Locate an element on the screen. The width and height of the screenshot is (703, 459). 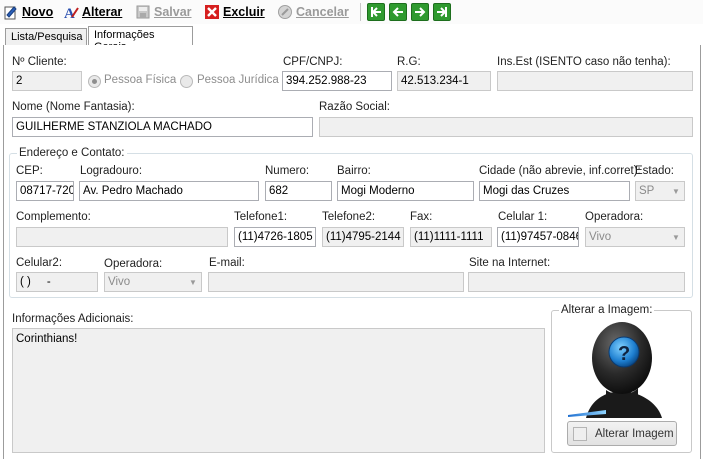
edit-letter-icon: A is located at coordinates (71, 13).